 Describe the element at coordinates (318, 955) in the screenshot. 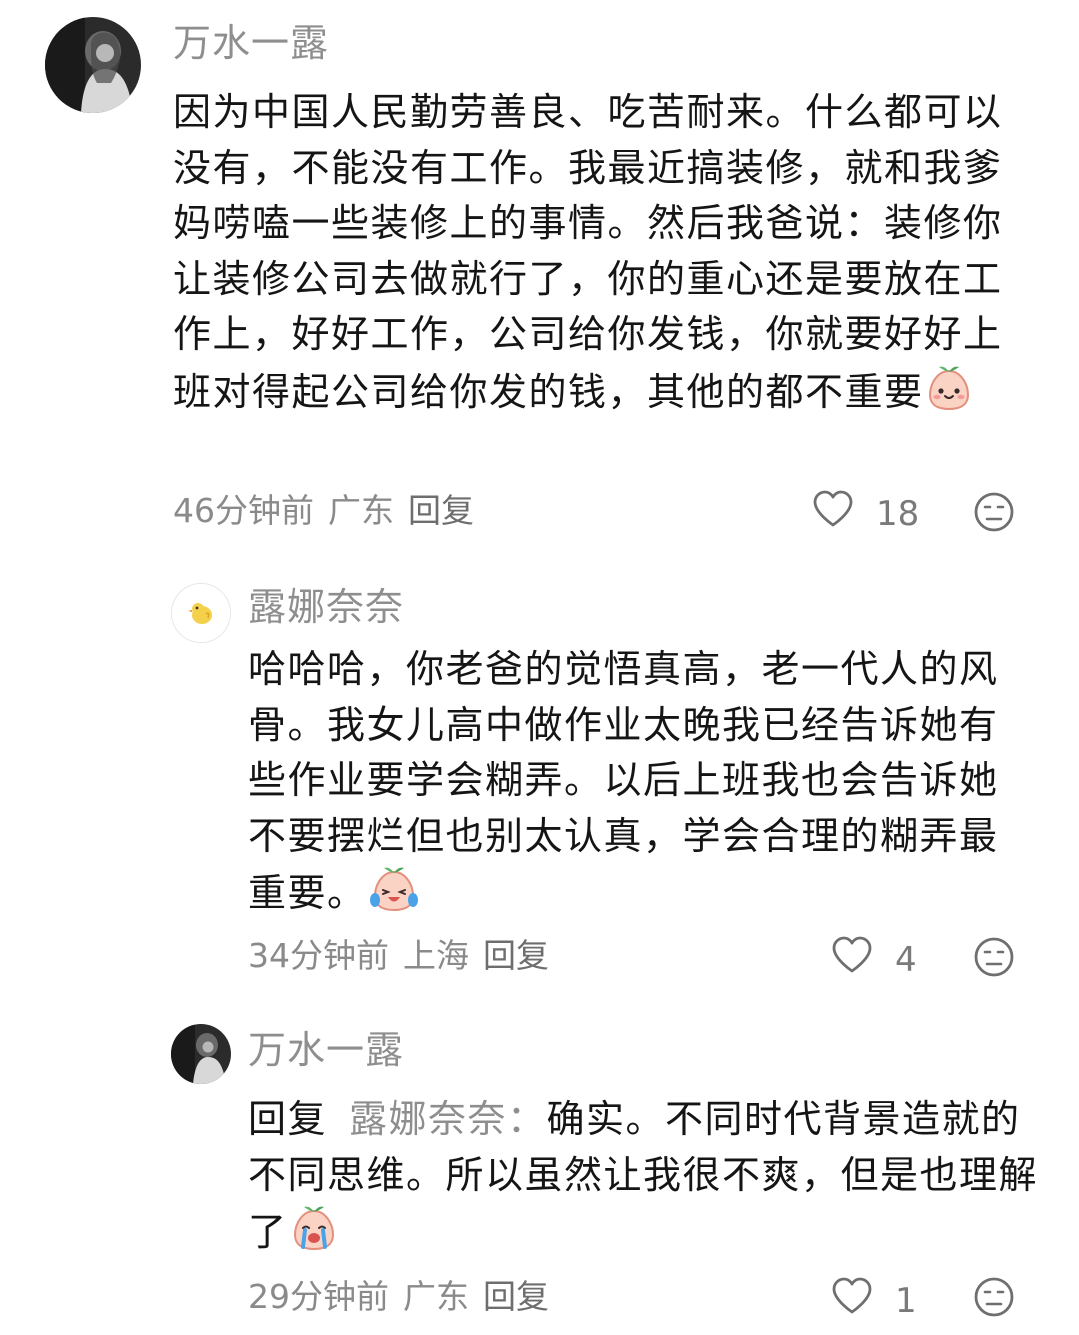

I see `comment-time: 34分钟前` at that location.